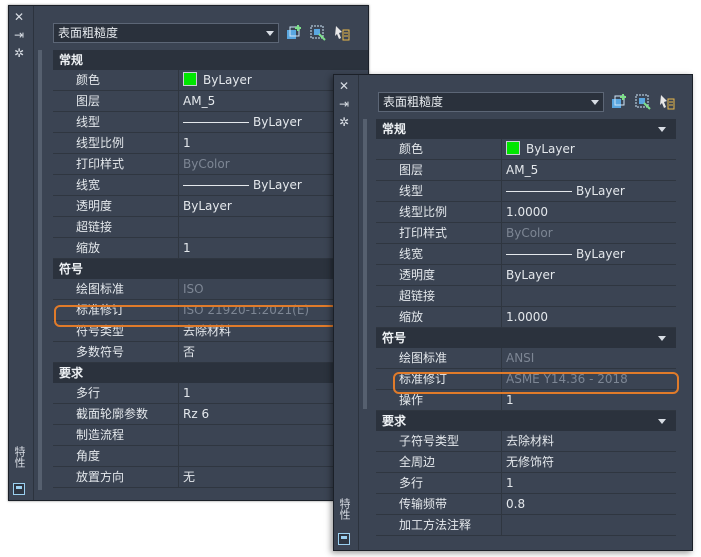  What do you see at coordinates (210, 414) in the screenshot?
I see `property-row-profile-parameter: 截面轮廓参数 Rz 6` at bounding box center [210, 414].